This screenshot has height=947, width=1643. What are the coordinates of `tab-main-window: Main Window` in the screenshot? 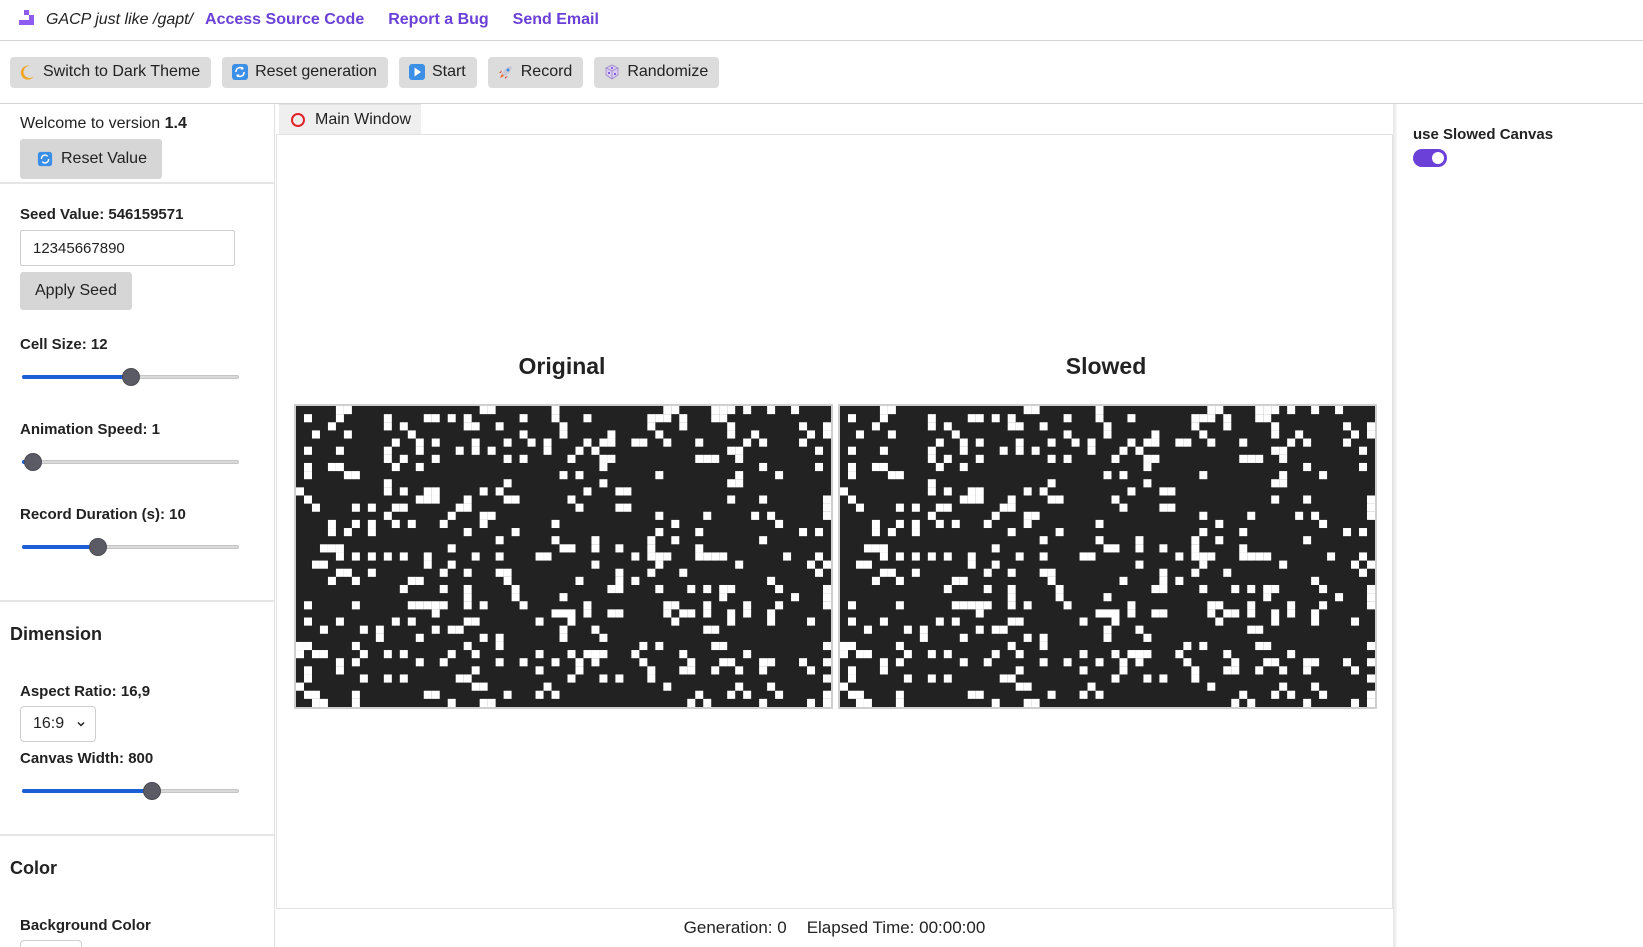 It's located at (350, 119).